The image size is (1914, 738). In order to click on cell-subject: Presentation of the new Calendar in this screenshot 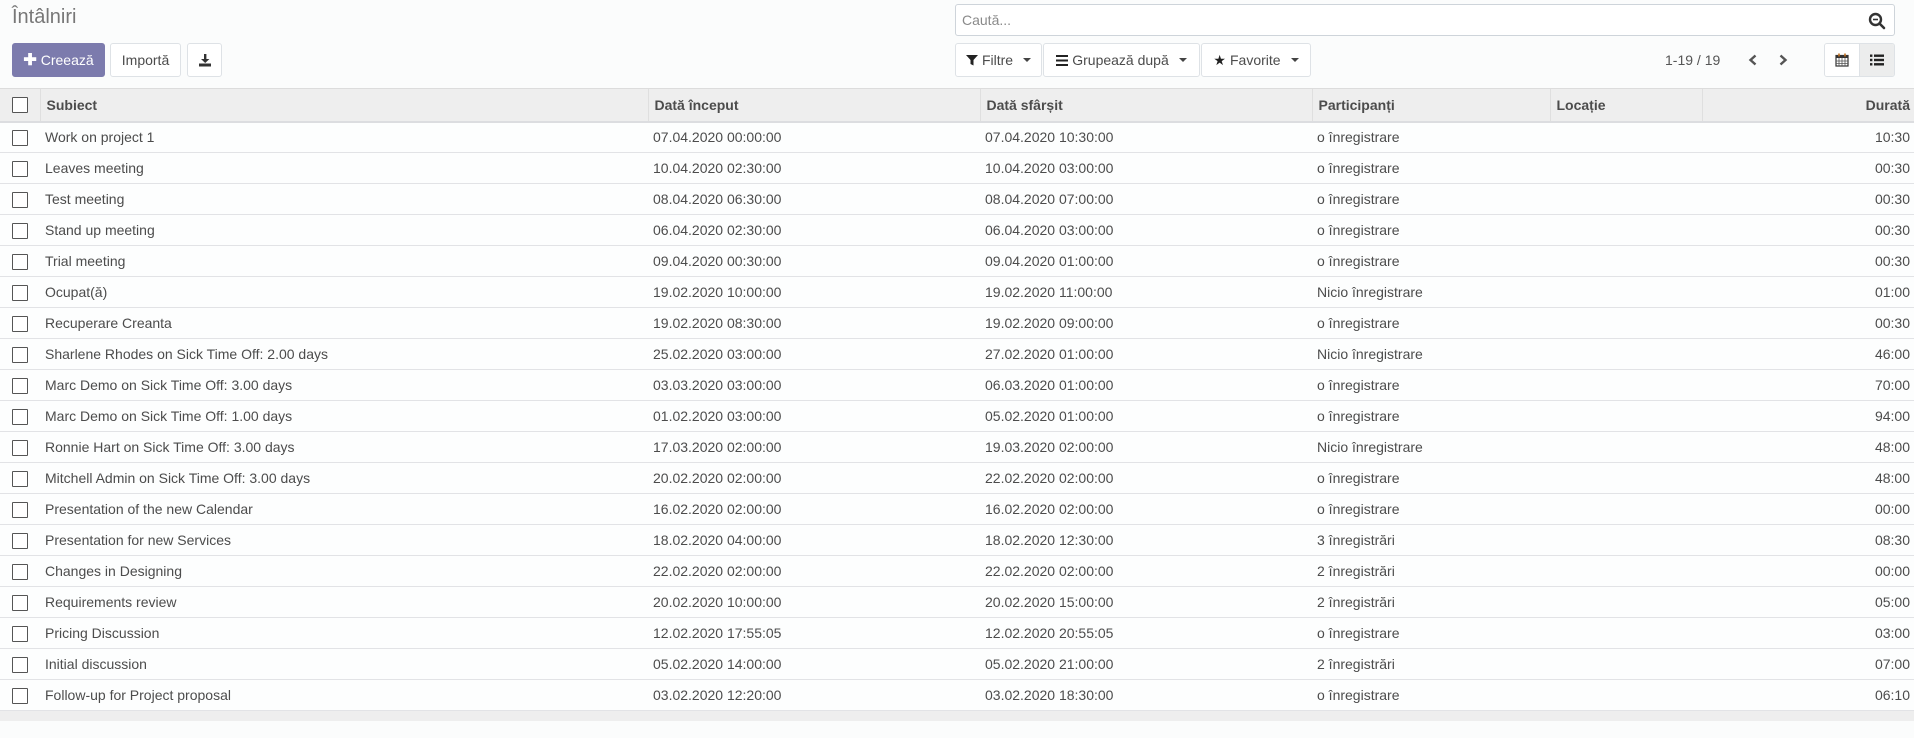, I will do `click(344, 509)`.